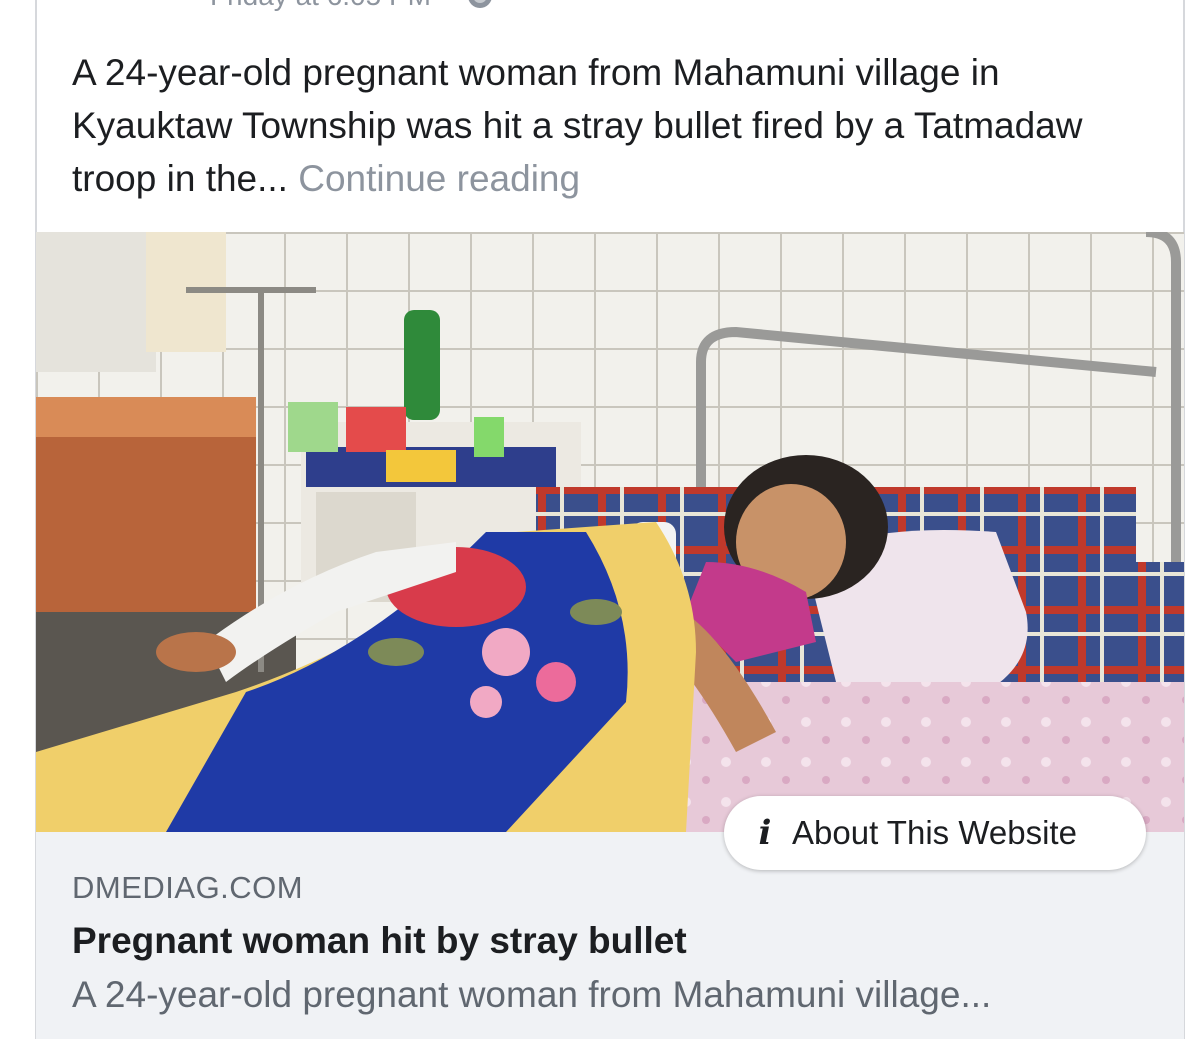  What do you see at coordinates (320, 6) in the screenshot?
I see `post-timestamp: Friday at 6:05 PM` at bounding box center [320, 6].